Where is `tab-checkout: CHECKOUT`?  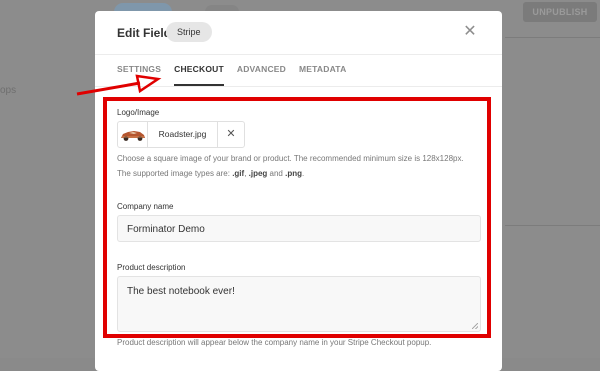
tab-checkout: CHECKOUT is located at coordinates (199, 70).